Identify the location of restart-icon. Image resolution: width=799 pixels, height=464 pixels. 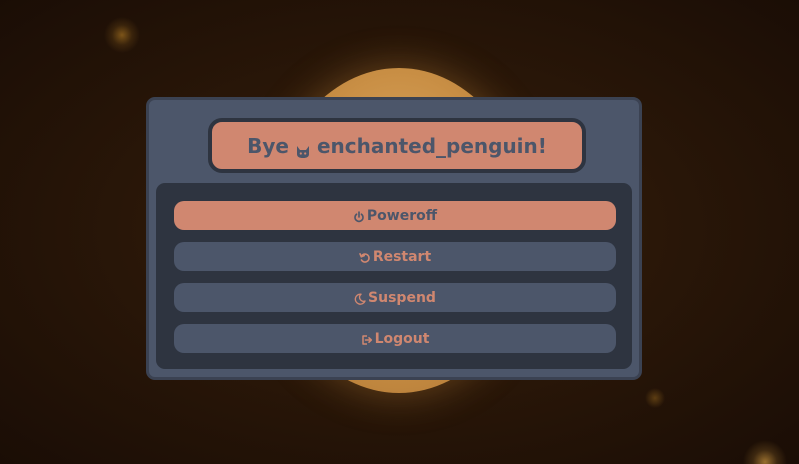
(365, 258).